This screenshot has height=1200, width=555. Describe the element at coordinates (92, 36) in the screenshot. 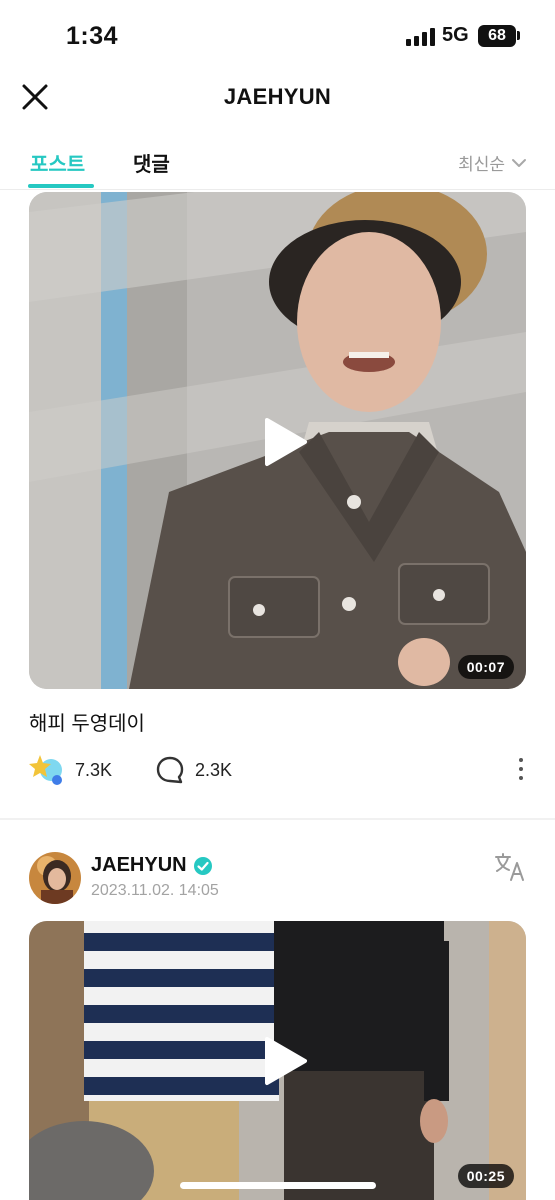

I see `status-time: 1:34` at that location.